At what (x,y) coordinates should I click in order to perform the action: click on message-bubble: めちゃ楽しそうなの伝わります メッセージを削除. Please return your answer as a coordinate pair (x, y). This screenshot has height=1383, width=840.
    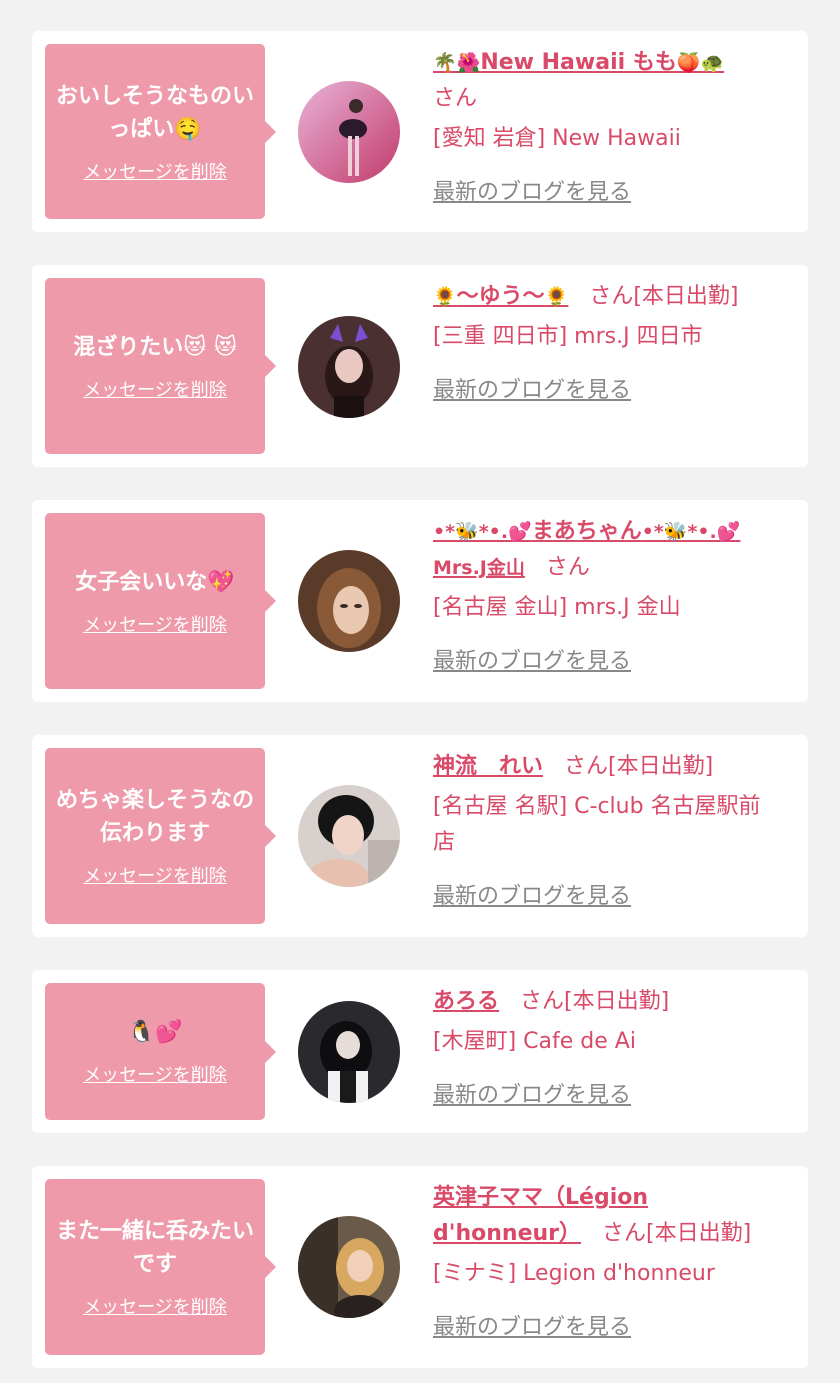
    Looking at the image, I should click on (155, 836).